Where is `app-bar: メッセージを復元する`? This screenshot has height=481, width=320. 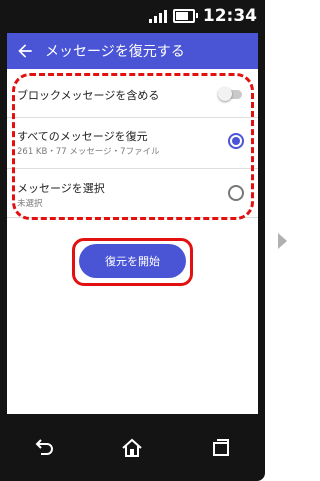 app-bar: メッセージを復元する is located at coordinates (132, 51).